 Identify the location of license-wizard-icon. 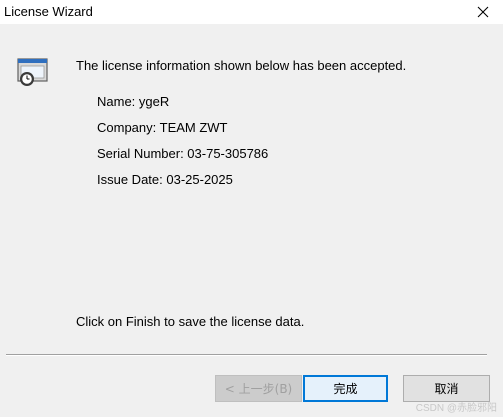
(32, 72).